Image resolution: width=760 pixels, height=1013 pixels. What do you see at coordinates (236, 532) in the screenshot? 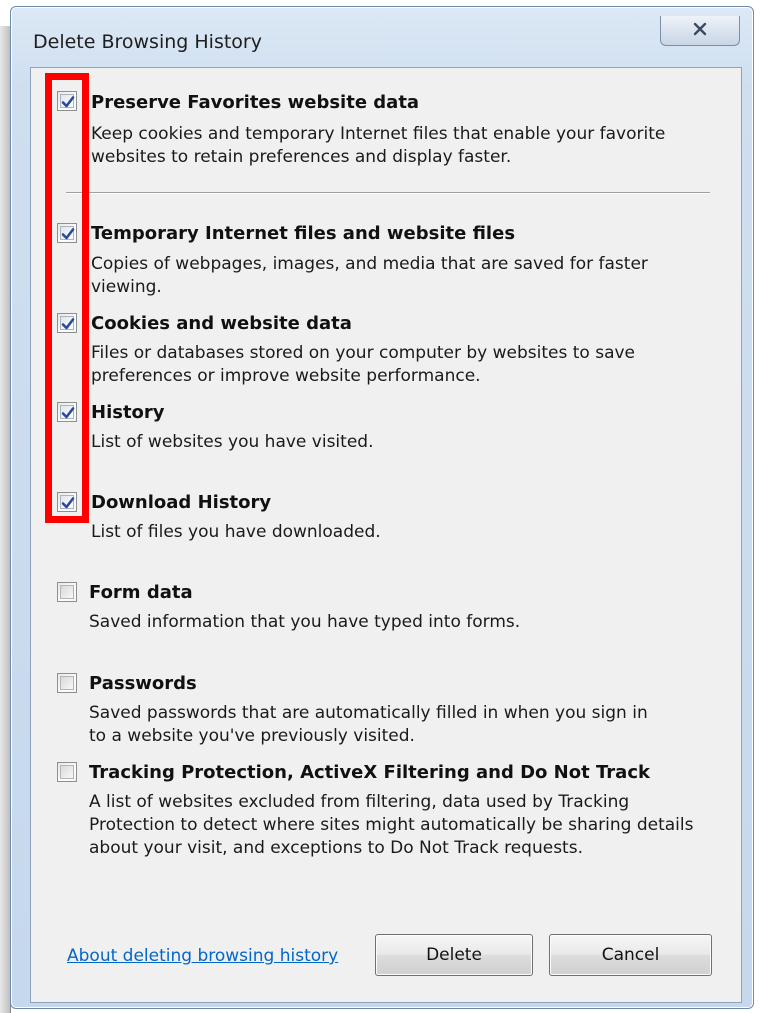
I see `option-desc-download-history: List of files you have downloaded.` at bounding box center [236, 532].